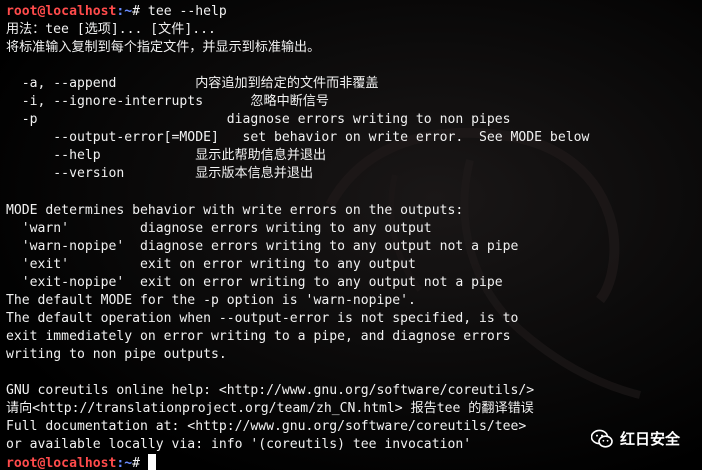 Image resolution: width=702 pixels, height=470 pixels. What do you see at coordinates (183, 11) in the screenshot?
I see `command-text: tee --help` at bounding box center [183, 11].